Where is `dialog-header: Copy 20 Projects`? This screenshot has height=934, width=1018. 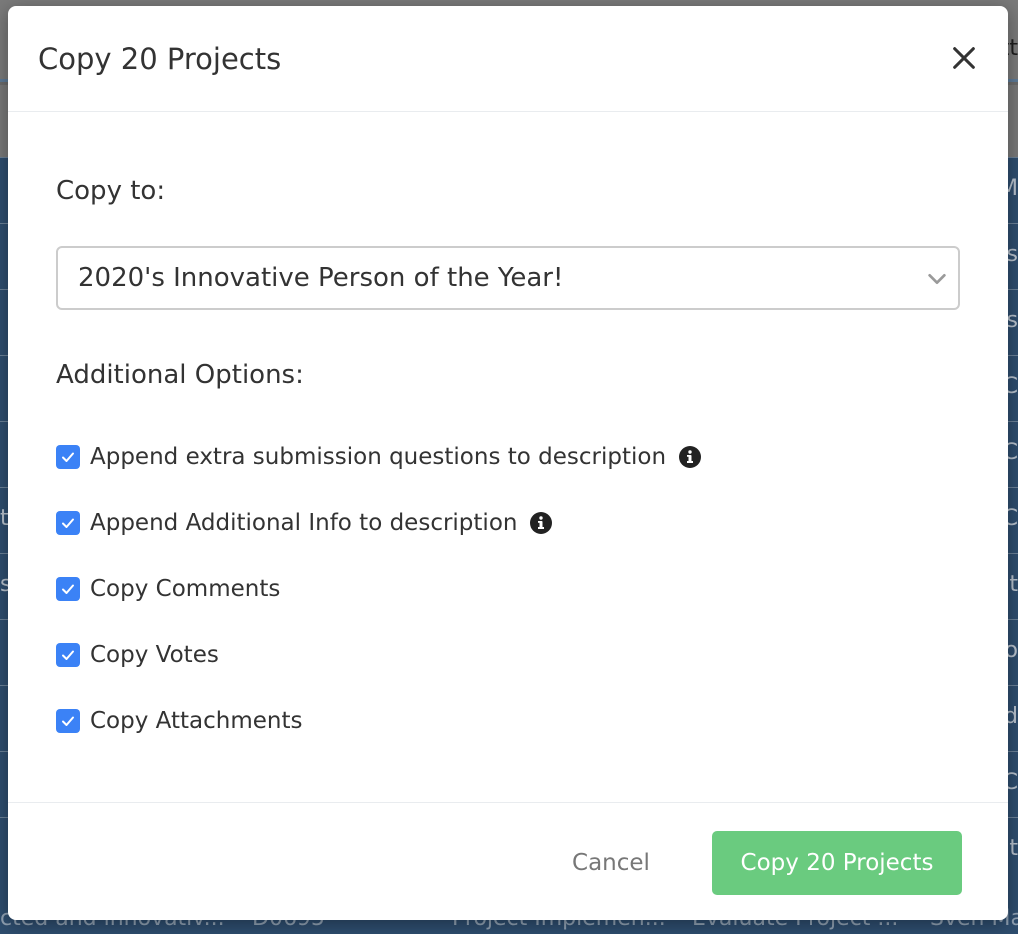
dialog-header: Copy 20 Projects is located at coordinates (508, 59).